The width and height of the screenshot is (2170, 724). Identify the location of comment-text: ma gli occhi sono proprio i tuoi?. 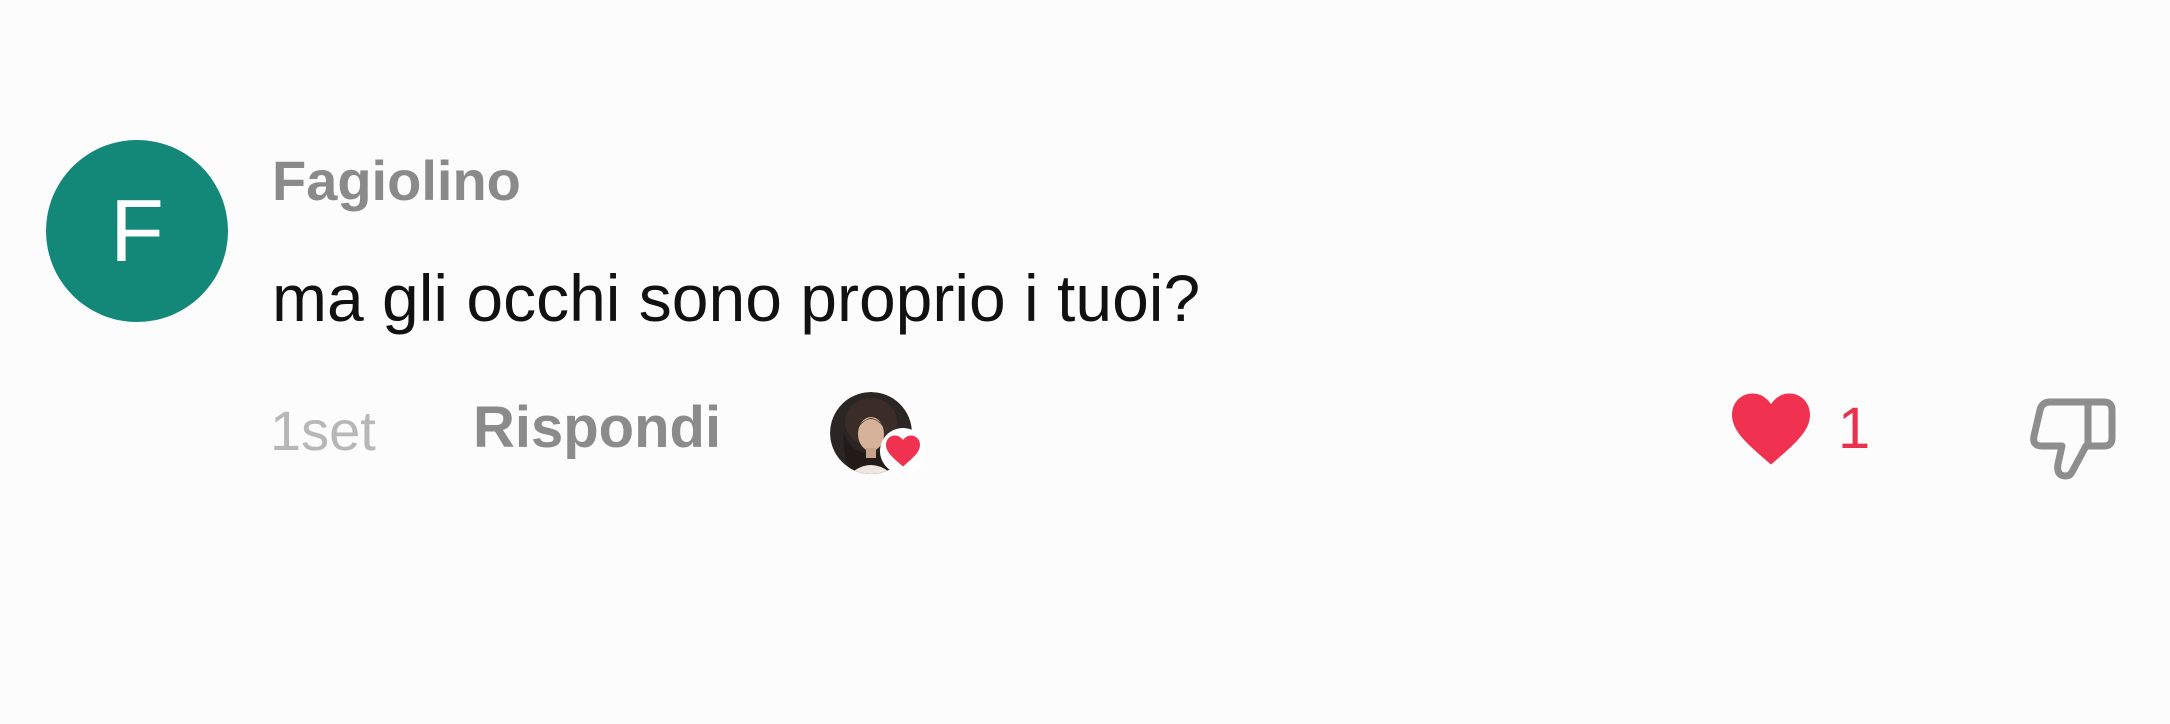
(736, 298).